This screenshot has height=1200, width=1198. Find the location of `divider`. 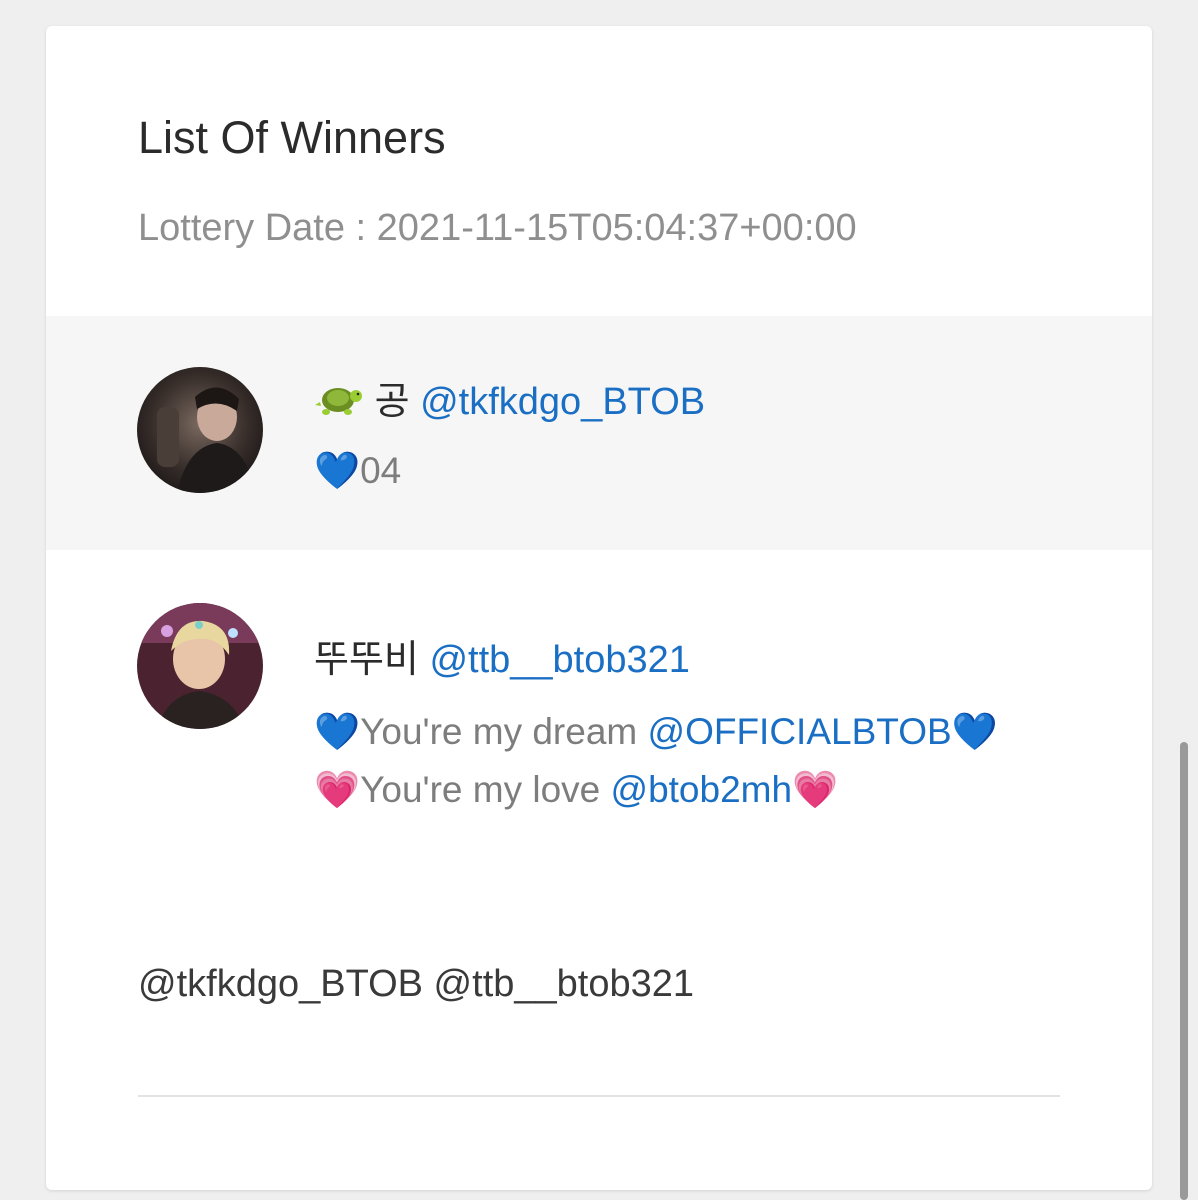

divider is located at coordinates (599, 1096).